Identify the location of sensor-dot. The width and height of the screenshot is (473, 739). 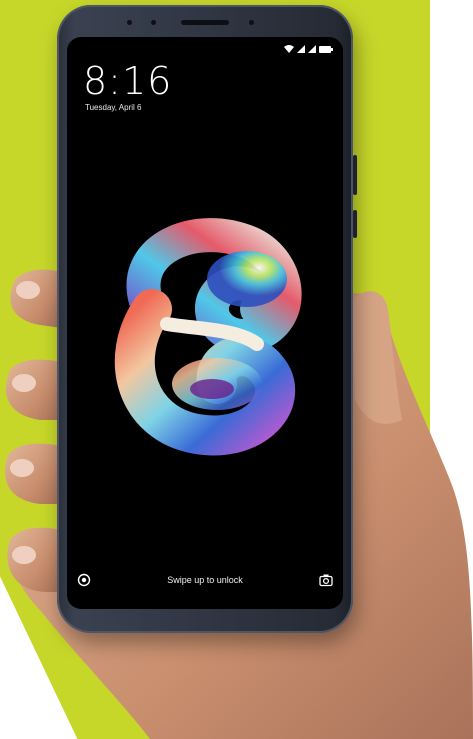
(129, 22).